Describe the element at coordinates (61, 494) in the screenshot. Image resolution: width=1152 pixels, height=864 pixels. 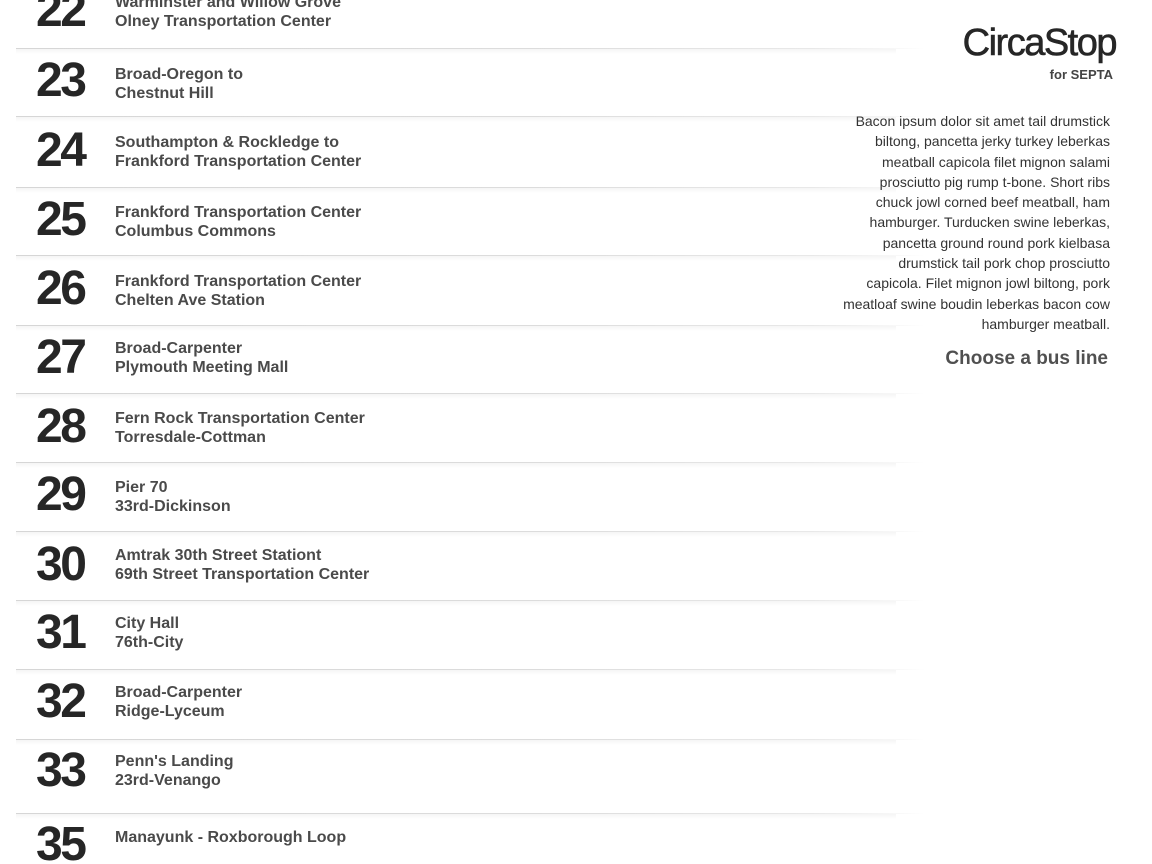
I see `route-number: 29` at that location.